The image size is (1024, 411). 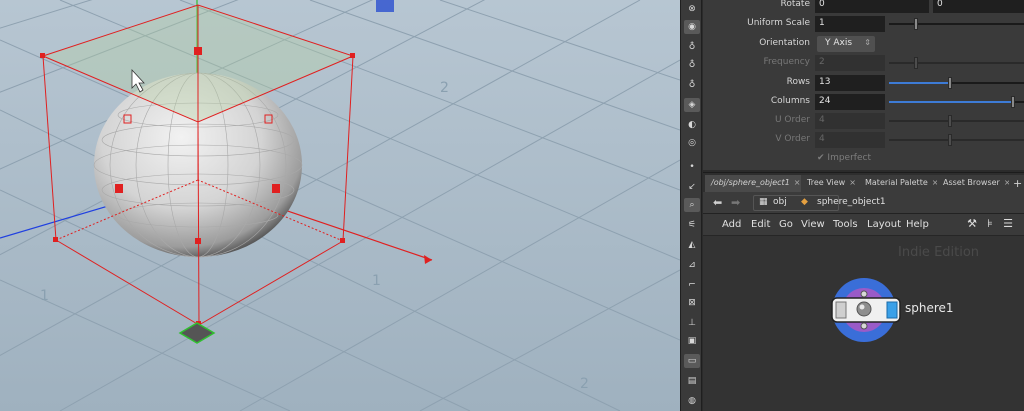 I want to click on render-icon: ▤, so click(x=692, y=381).